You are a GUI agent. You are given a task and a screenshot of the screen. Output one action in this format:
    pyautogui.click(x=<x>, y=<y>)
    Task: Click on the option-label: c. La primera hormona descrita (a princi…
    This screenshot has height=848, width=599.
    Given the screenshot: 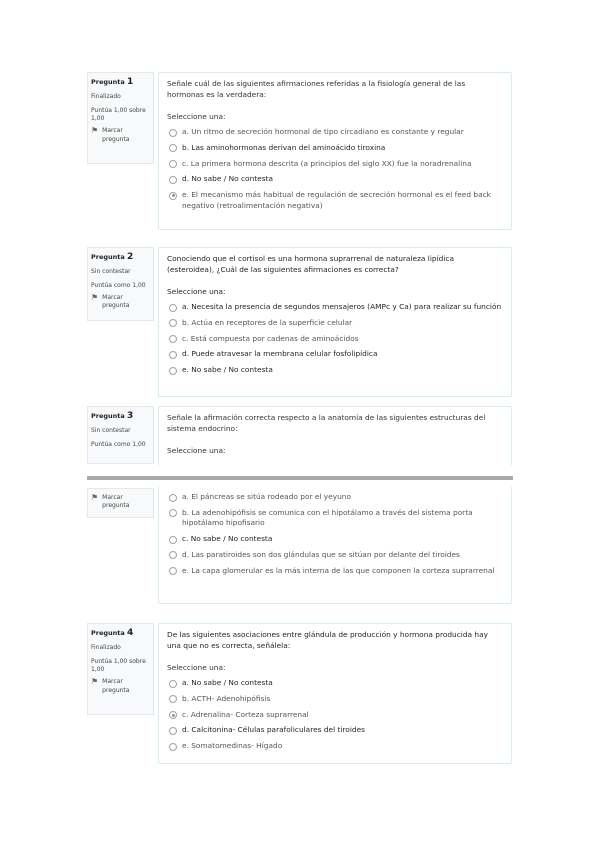 What is the action you would take?
    pyautogui.click(x=327, y=163)
    